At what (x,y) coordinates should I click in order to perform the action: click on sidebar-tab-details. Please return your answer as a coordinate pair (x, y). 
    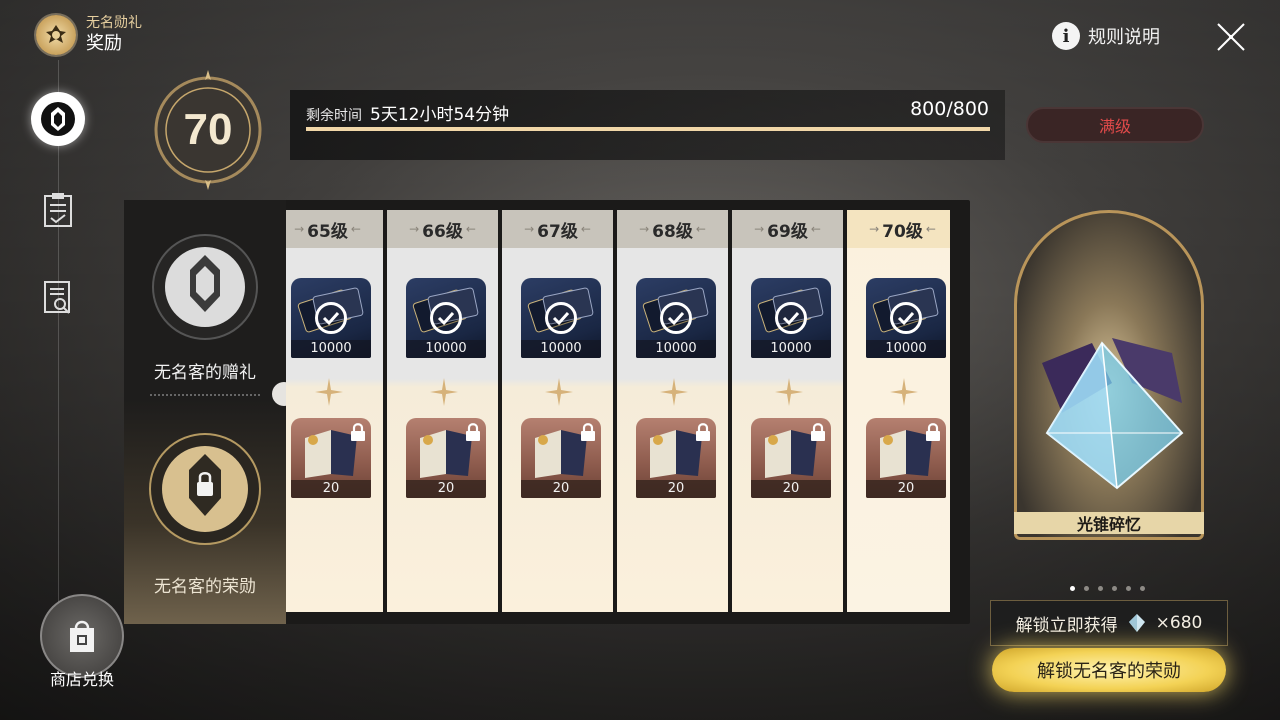
    Looking at the image, I should click on (58, 298).